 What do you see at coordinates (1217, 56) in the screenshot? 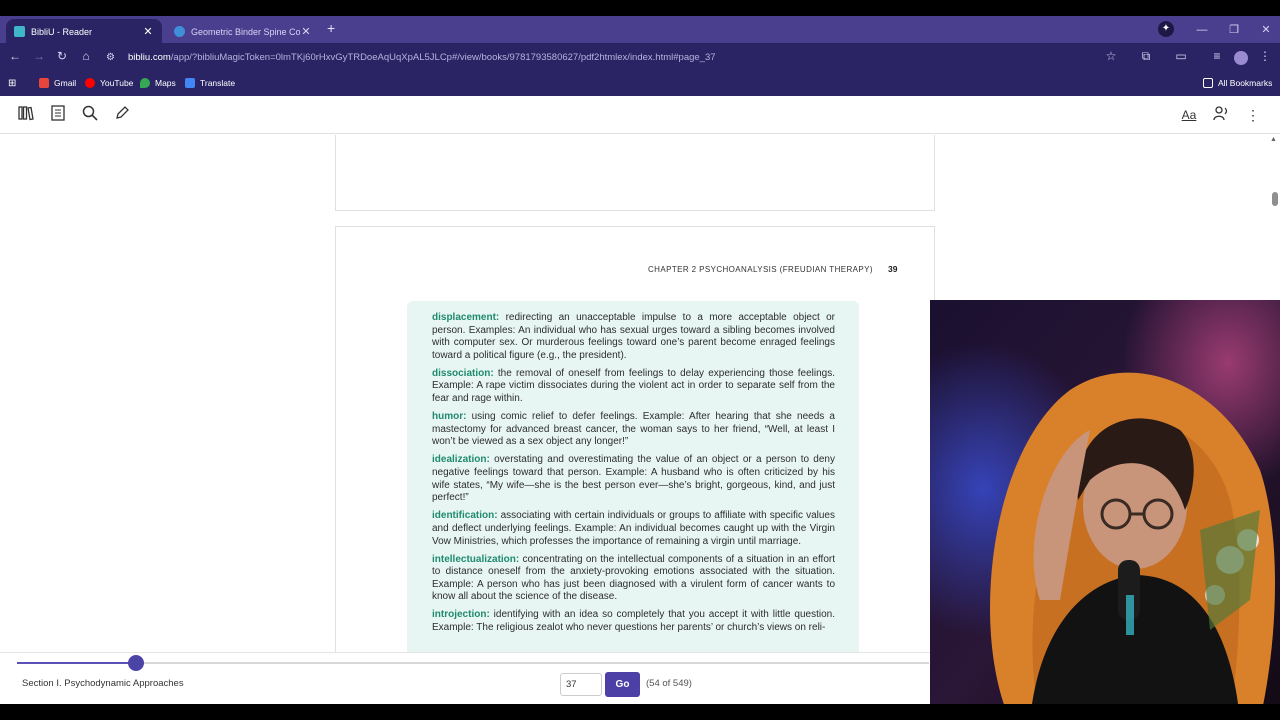
I see `media-controls-icon: ≡` at bounding box center [1217, 56].